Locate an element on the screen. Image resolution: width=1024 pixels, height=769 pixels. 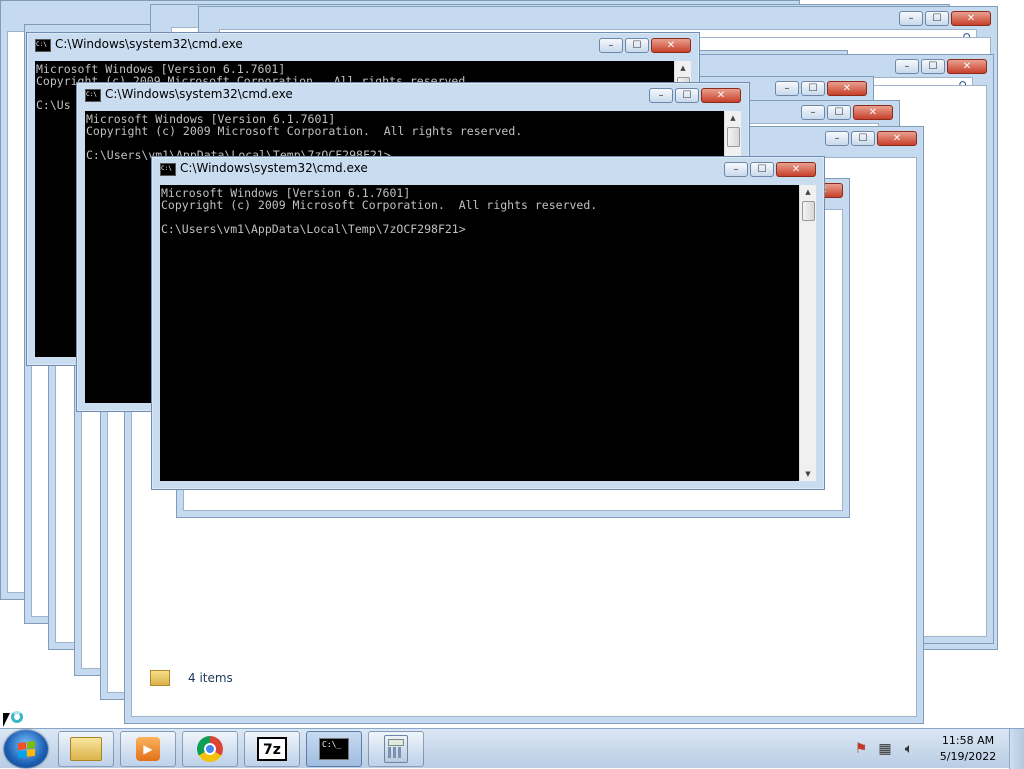
calculator-icon is located at coordinates (396, 749).